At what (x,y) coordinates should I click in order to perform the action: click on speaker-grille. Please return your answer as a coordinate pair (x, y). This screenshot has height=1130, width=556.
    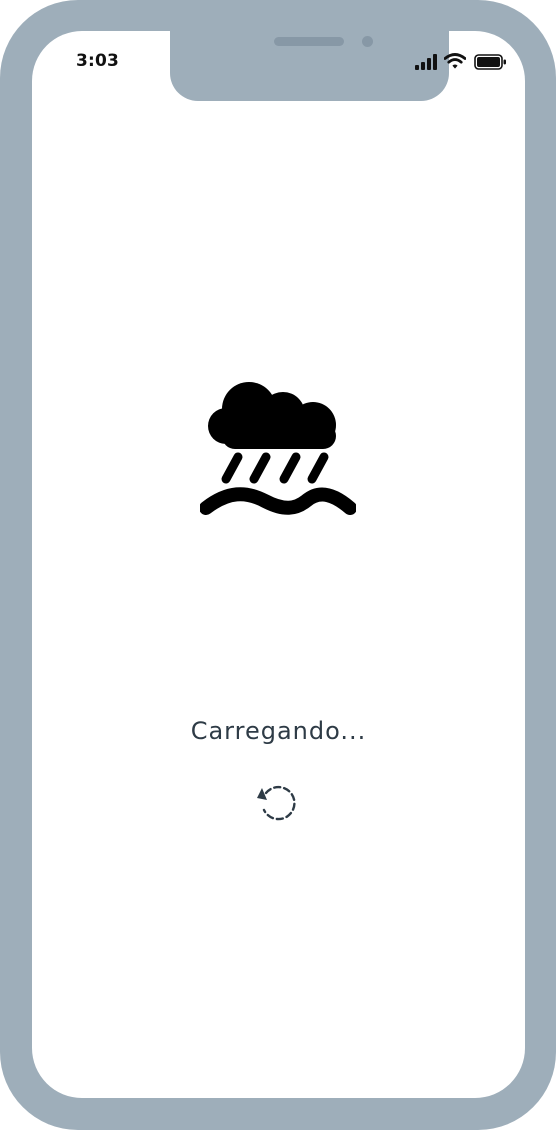
    Looking at the image, I should click on (309, 41).